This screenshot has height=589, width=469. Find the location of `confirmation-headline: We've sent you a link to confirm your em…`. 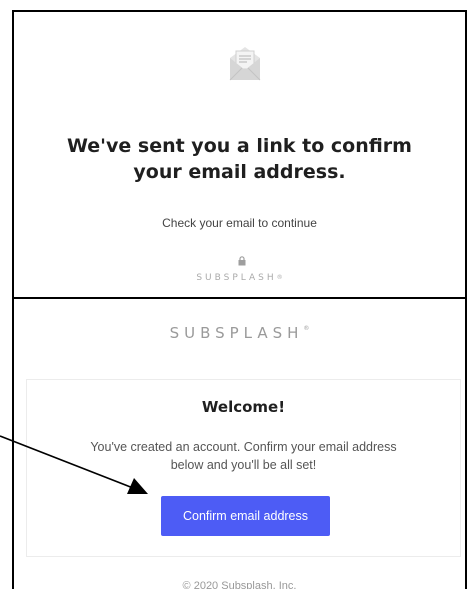

confirmation-headline: We've sent you a link to confirm your em… is located at coordinates (239, 159).